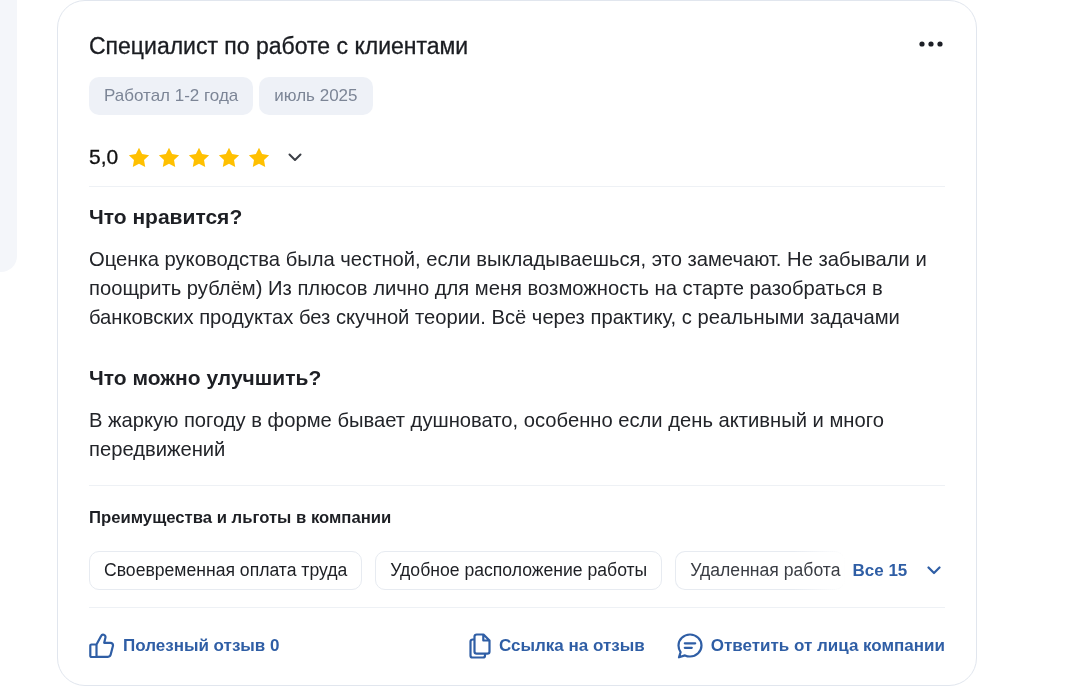 The width and height of the screenshot is (1068, 686). I want to click on rating-score: 5,0, so click(104, 157).